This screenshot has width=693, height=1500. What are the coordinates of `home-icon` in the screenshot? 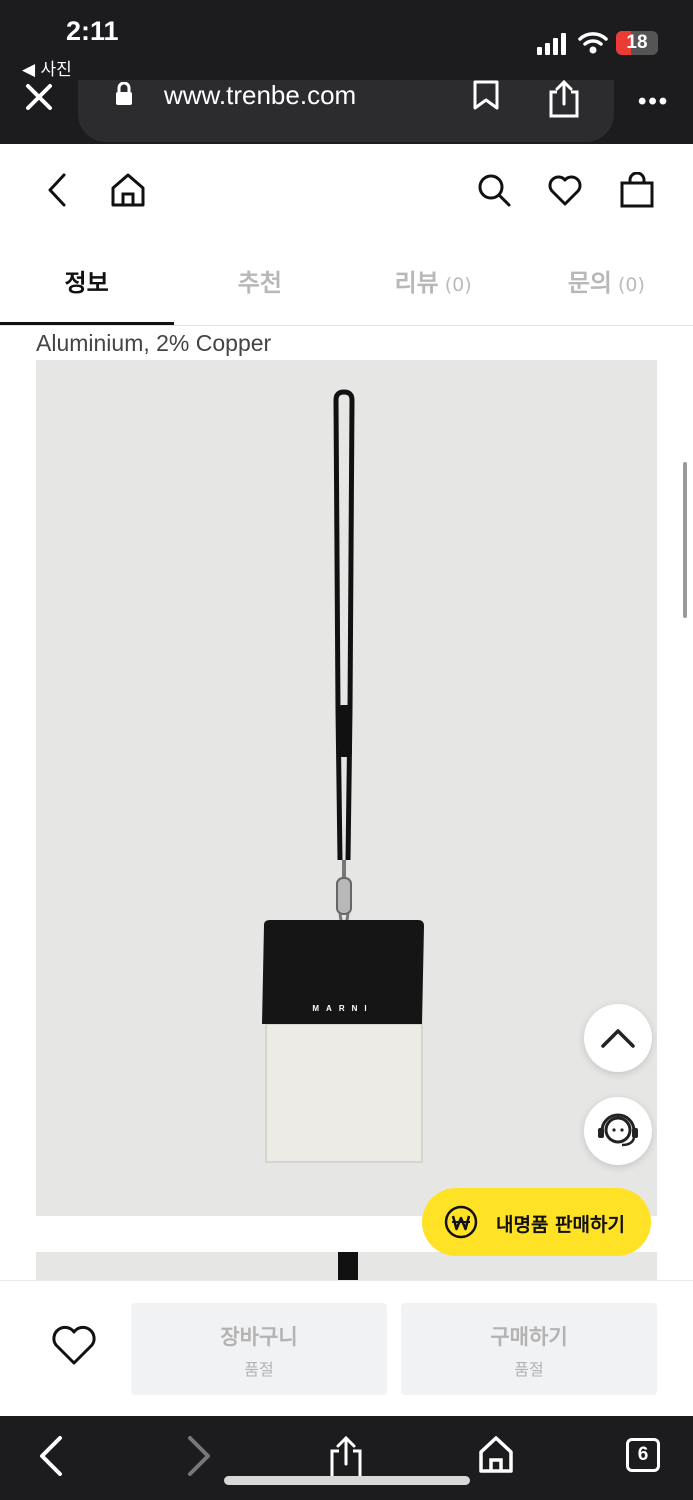 It's located at (128, 190).